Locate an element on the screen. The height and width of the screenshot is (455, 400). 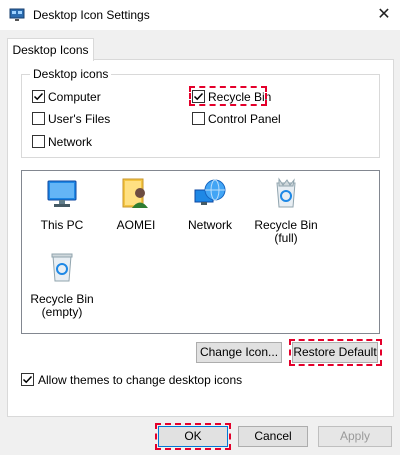
allow-themes-checkbox is located at coordinates (27, 379).